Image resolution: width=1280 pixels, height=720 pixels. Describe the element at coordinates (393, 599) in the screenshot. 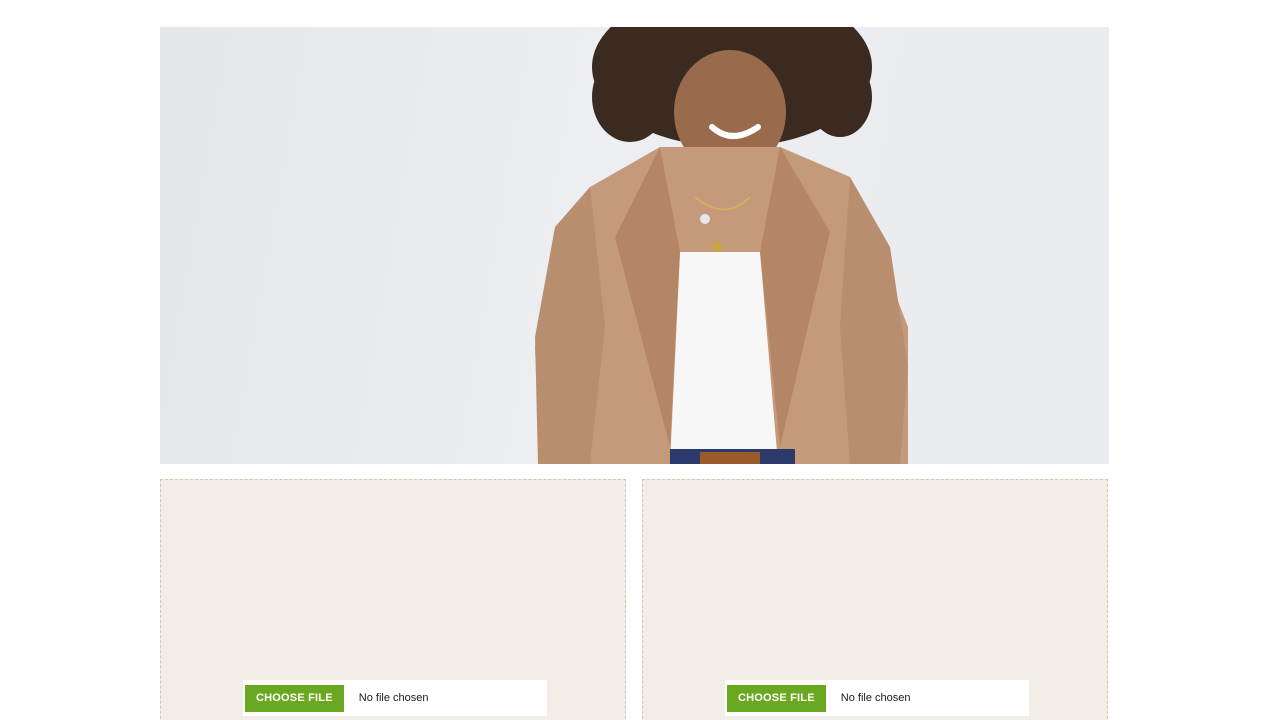

I see `upload-panel-left: CHOOSE FILE No file chosen` at that location.